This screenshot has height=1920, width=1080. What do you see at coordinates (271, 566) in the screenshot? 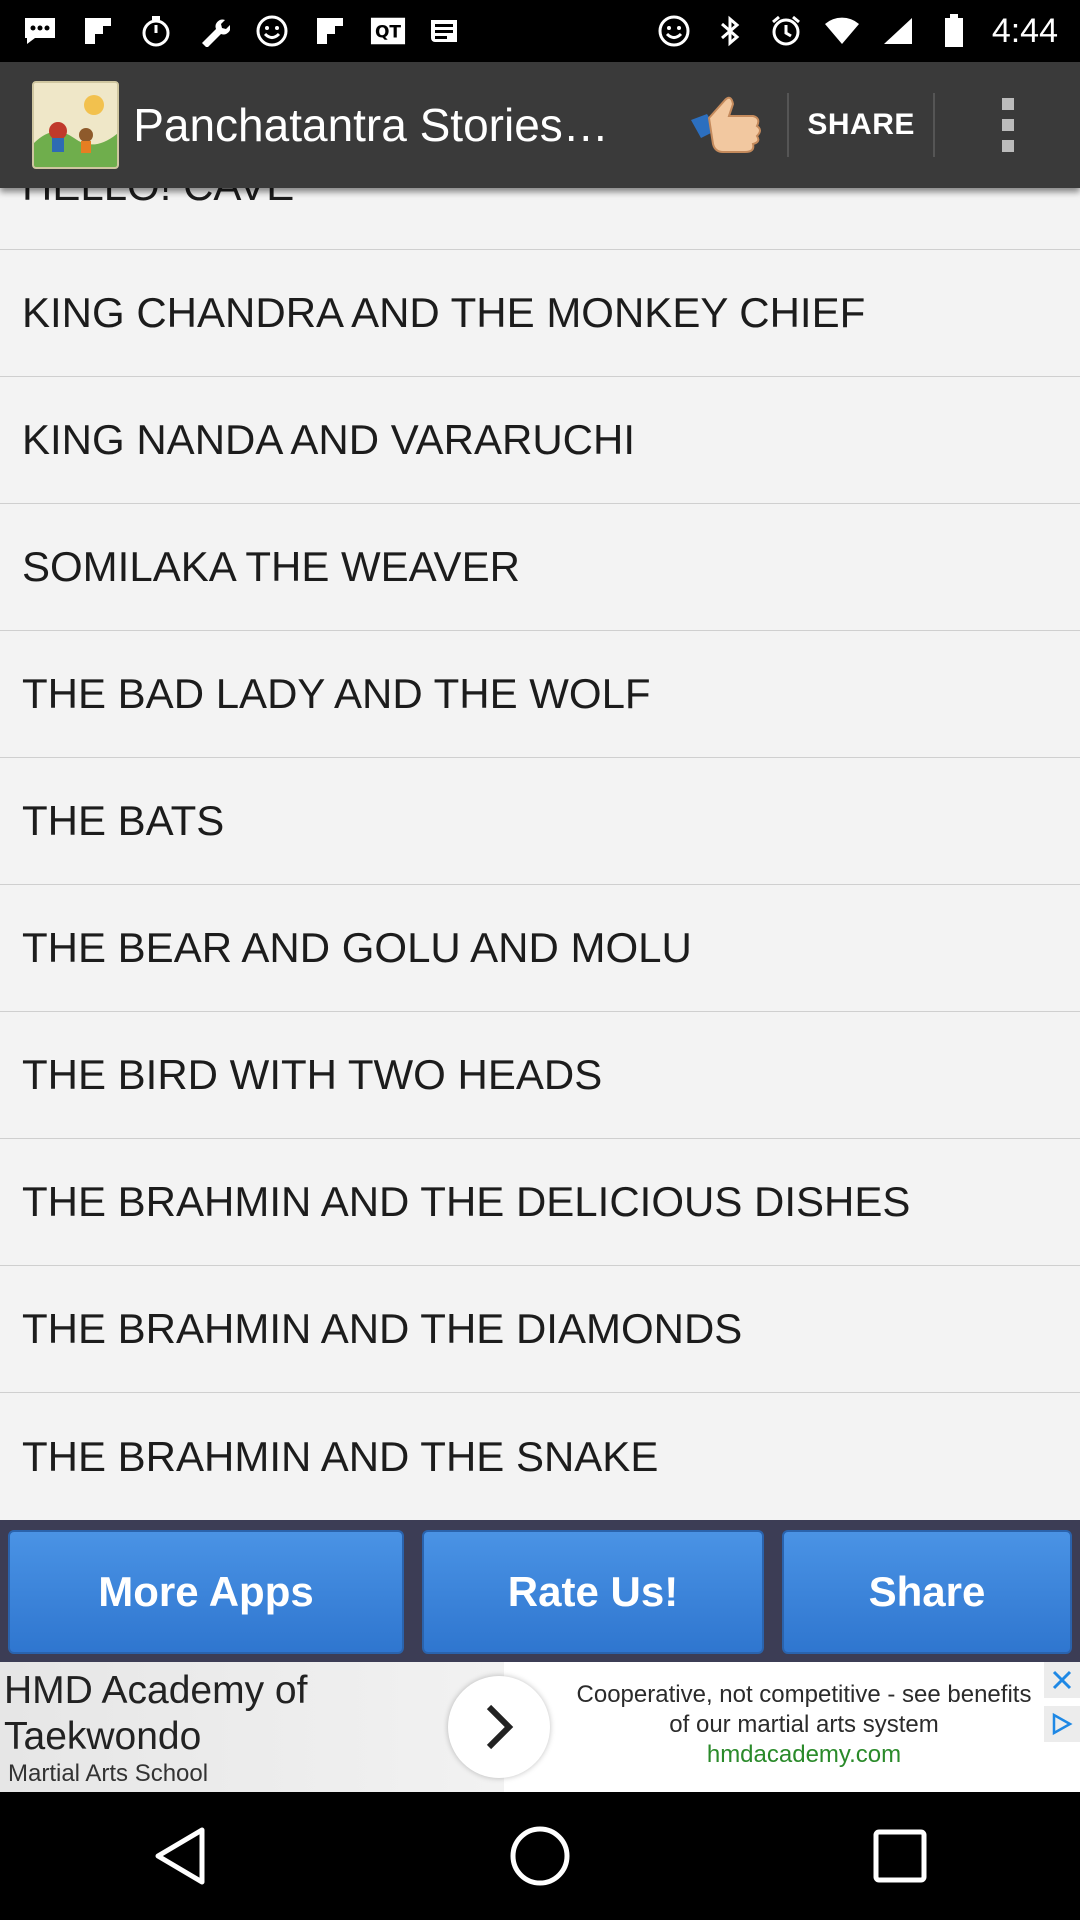
I see `story-title: SOMILAKA THE WEAVER` at bounding box center [271, 566].